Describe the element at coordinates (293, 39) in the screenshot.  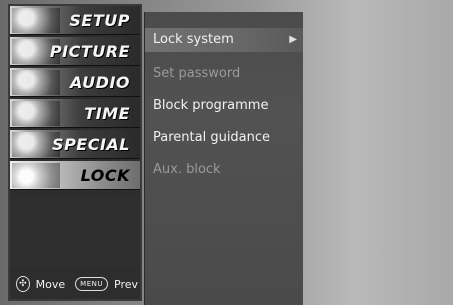
I see `chevron-right-icon: ▶` at that location.